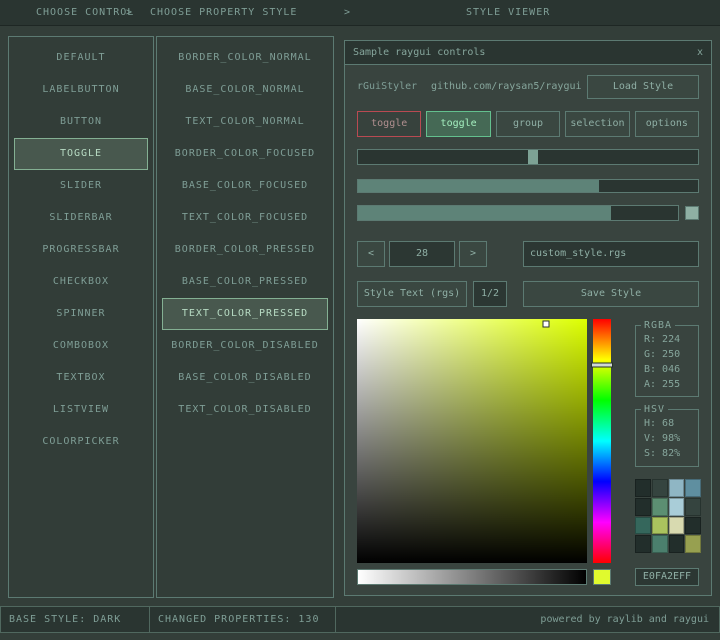  What do you see at coordinates (479, 186) in the screenshot?
I see `progress-bar-fill` at bounding box center [479, 186].